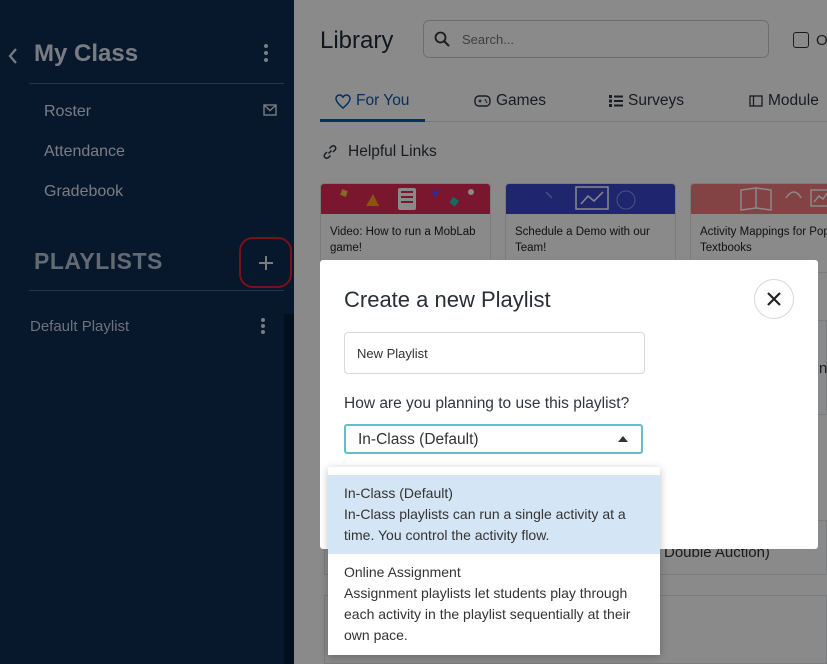 This screenshot has width=827, height=664. I want to click on playlist-name-input, so click(494, 353).